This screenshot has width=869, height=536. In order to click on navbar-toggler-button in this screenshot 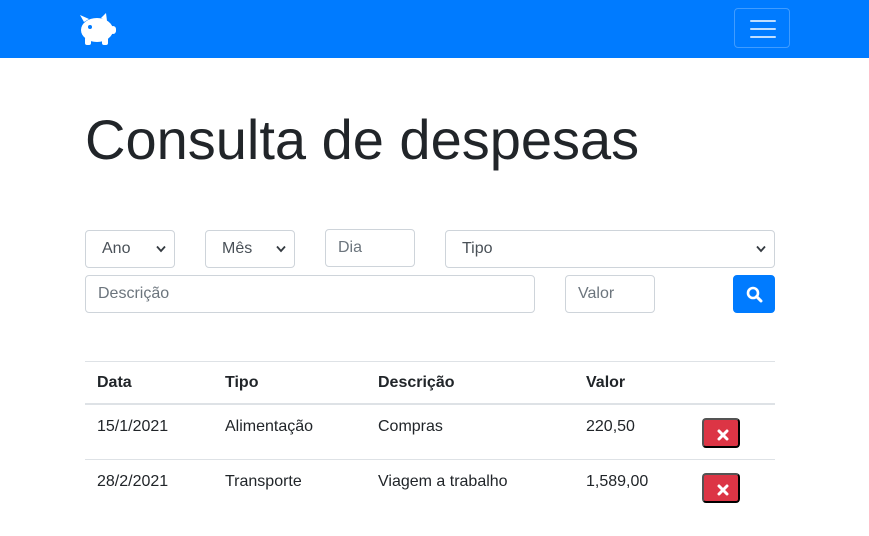, I will do `click(762, 28)`.